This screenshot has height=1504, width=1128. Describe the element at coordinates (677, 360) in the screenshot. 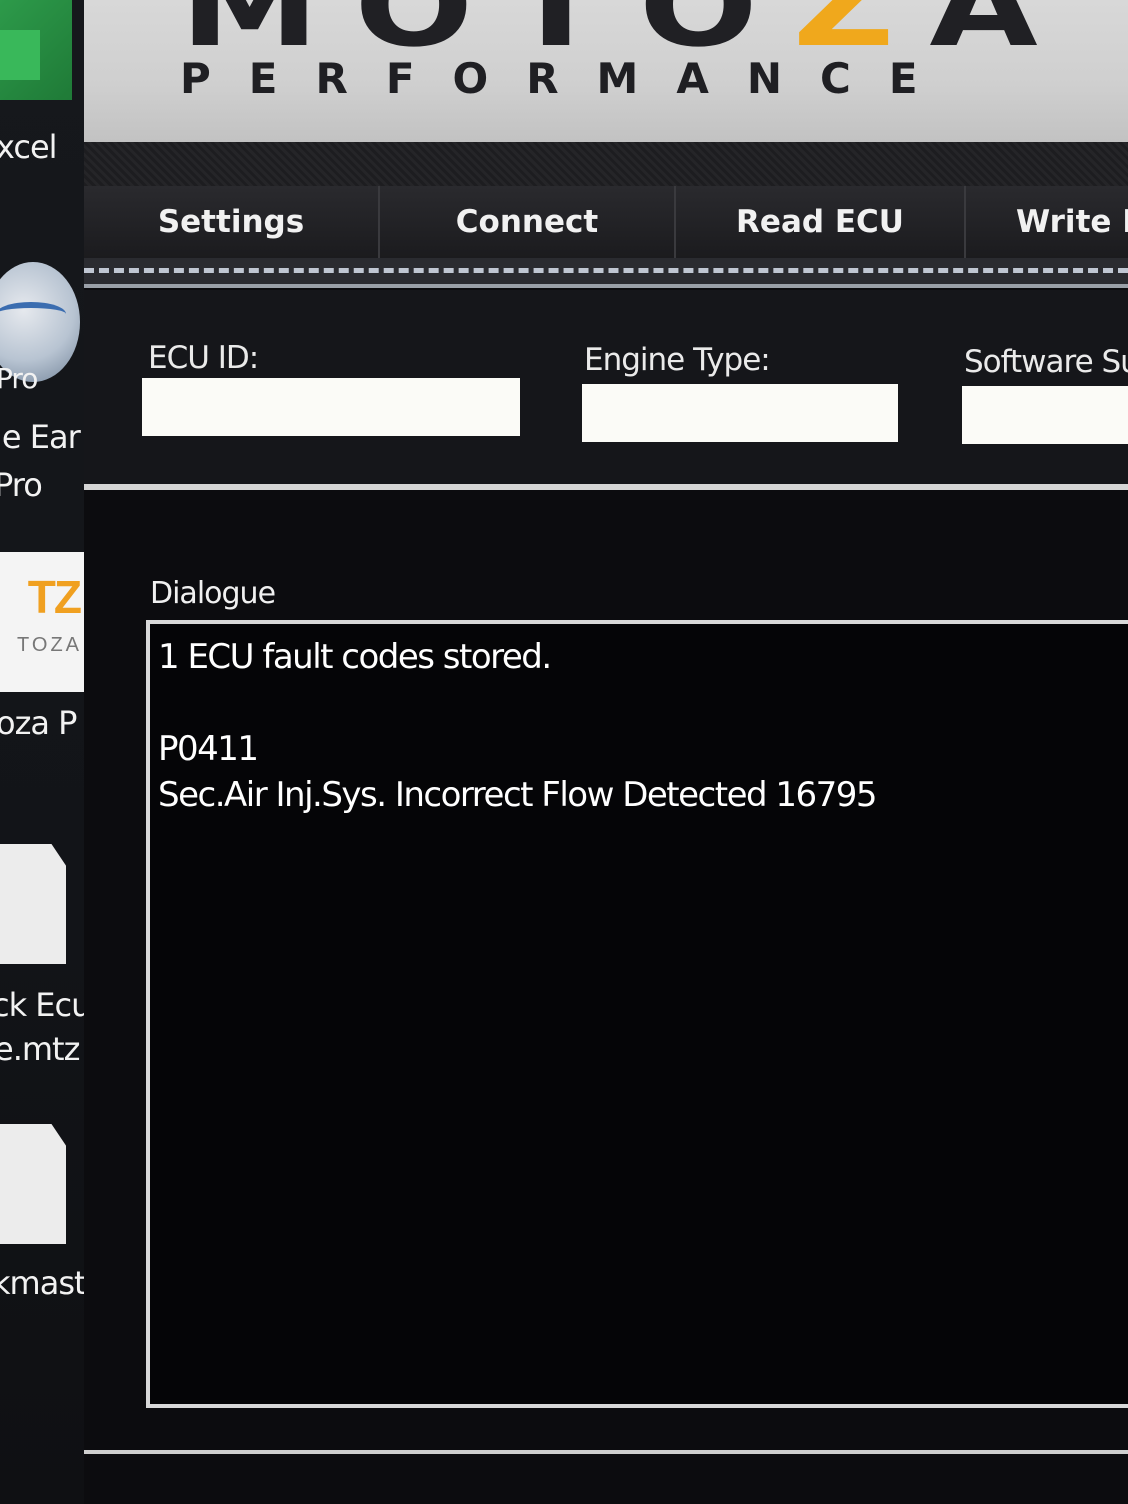

I see `engine-type-label: Engine Type:` at that location.